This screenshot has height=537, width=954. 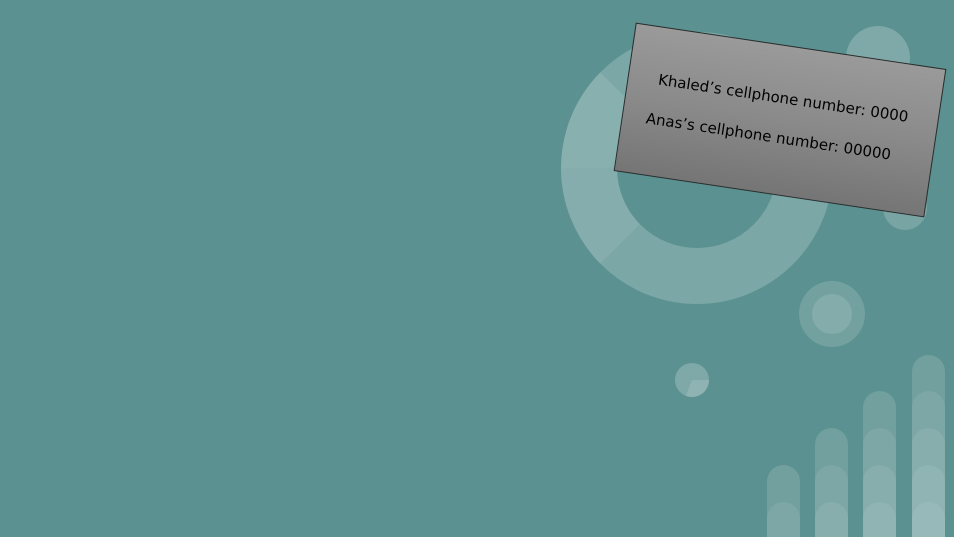 I want to click on small-ring, so click(x=832, y=314).